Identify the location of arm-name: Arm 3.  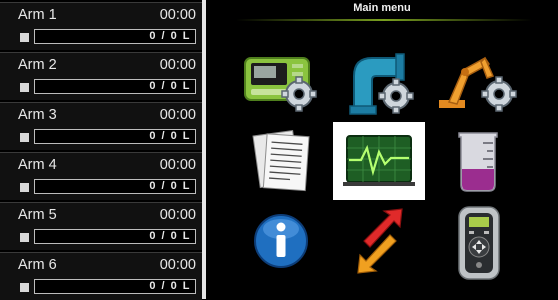
(37, 115).